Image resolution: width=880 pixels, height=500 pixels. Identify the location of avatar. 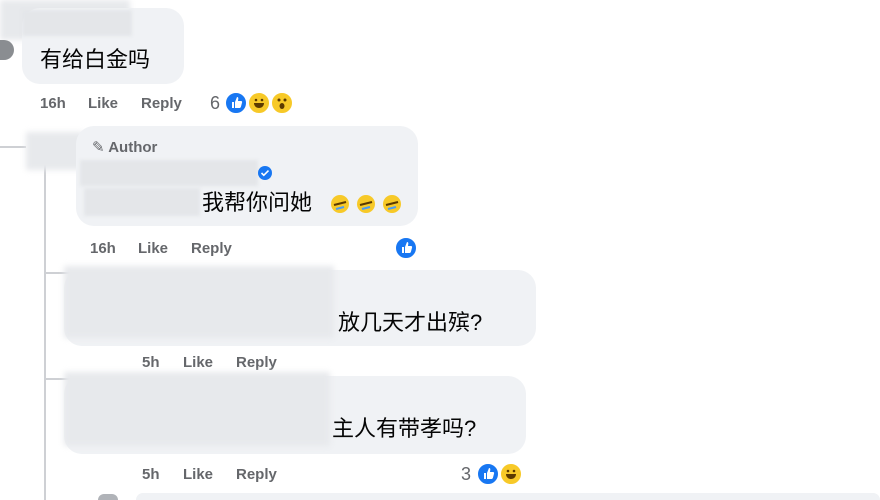
(108, 497).